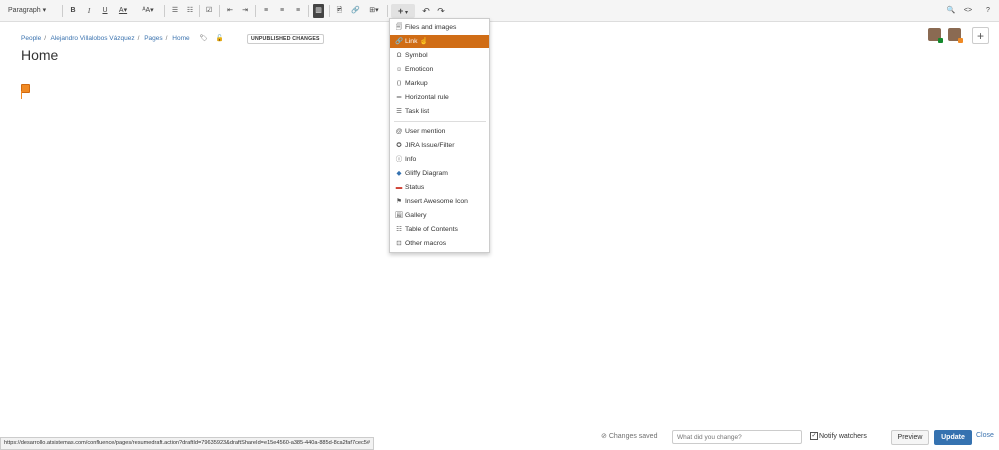 The height and width of the screenshot is (450, 999). I want to click on align-center-icon: ≡, so click(282, 11).